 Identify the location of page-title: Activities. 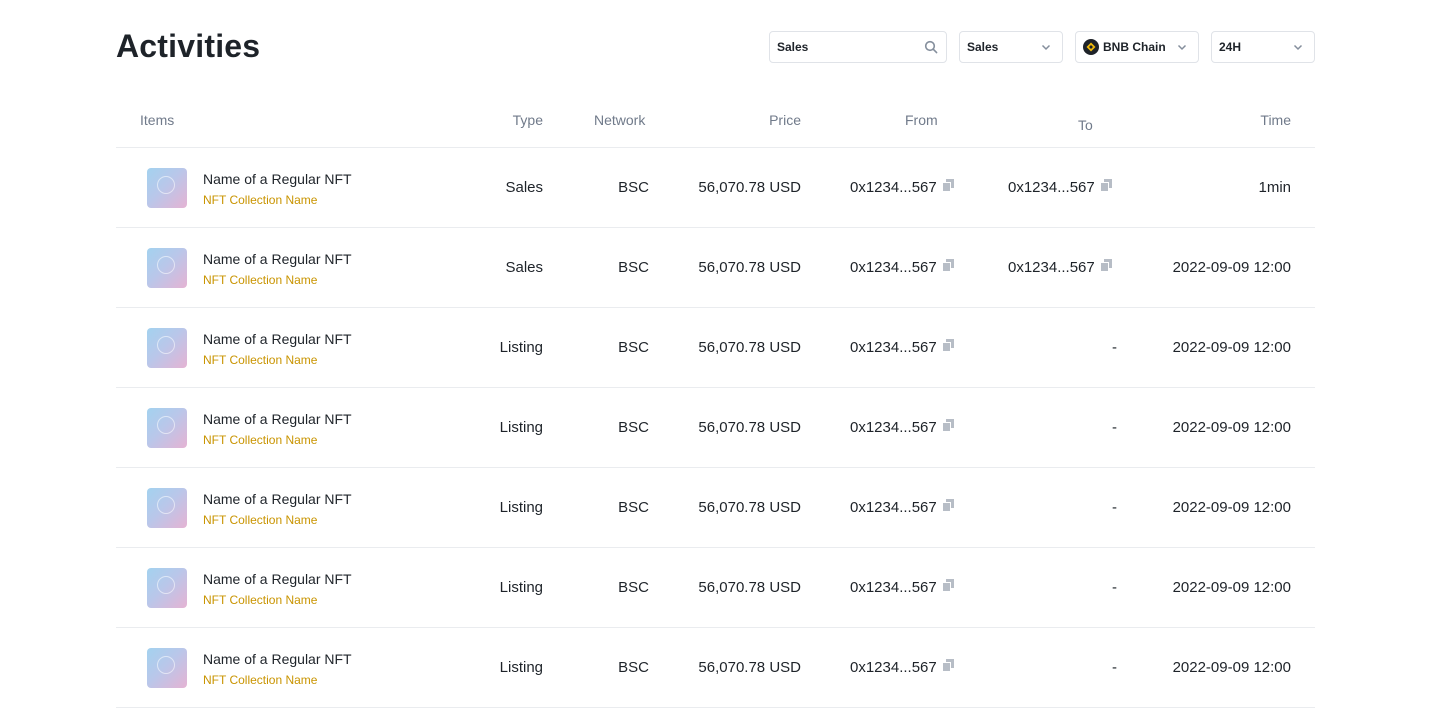
(188, 46).